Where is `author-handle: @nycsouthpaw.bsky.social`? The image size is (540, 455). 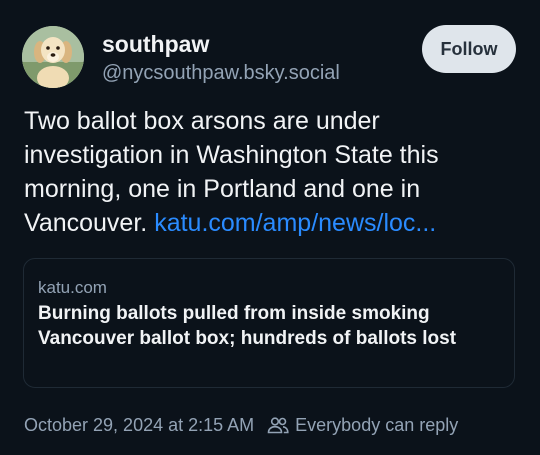 author-handle: @nycsouthpaw.bsky.social is located at coordinates (221, 73).